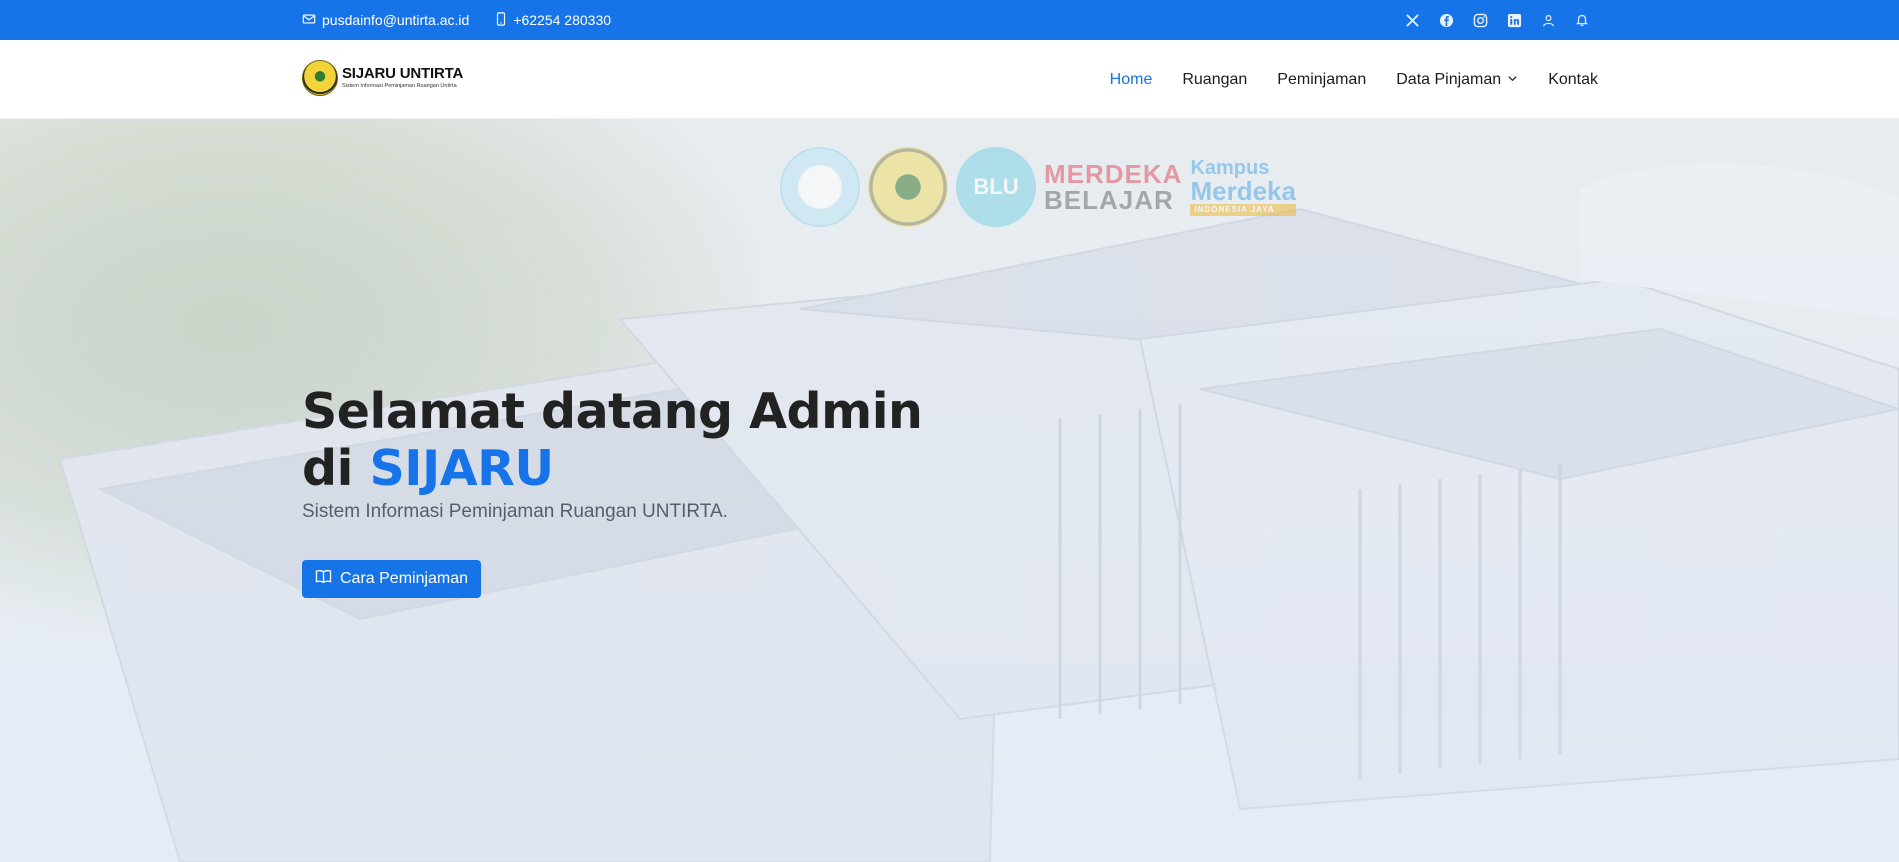 The image size is (1899, 862). Describe the element at coordinates (1321, 80) in the screenshot. I see `nav-peminjaman: Peminjaman` at that location.